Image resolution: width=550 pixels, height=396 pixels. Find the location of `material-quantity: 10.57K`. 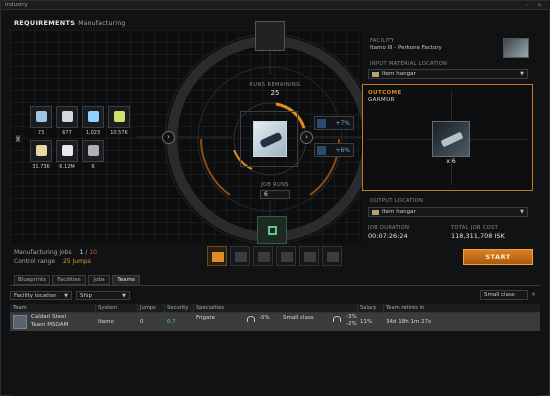

material-quantity: 10.57K is located at coordinates (119, 133).